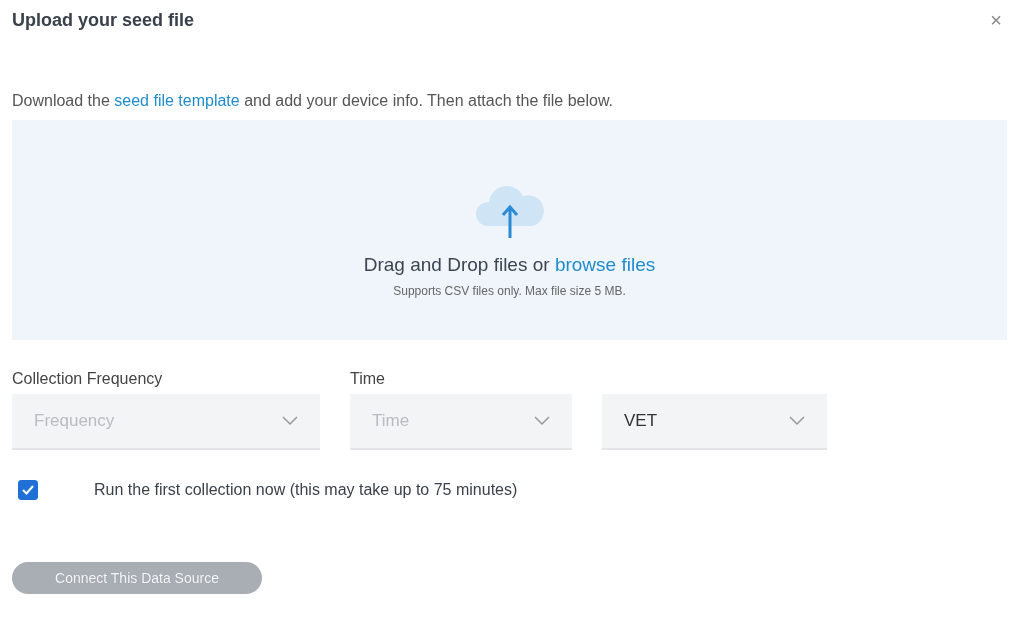  I want to click on close-button: ×, so click(996, 20).